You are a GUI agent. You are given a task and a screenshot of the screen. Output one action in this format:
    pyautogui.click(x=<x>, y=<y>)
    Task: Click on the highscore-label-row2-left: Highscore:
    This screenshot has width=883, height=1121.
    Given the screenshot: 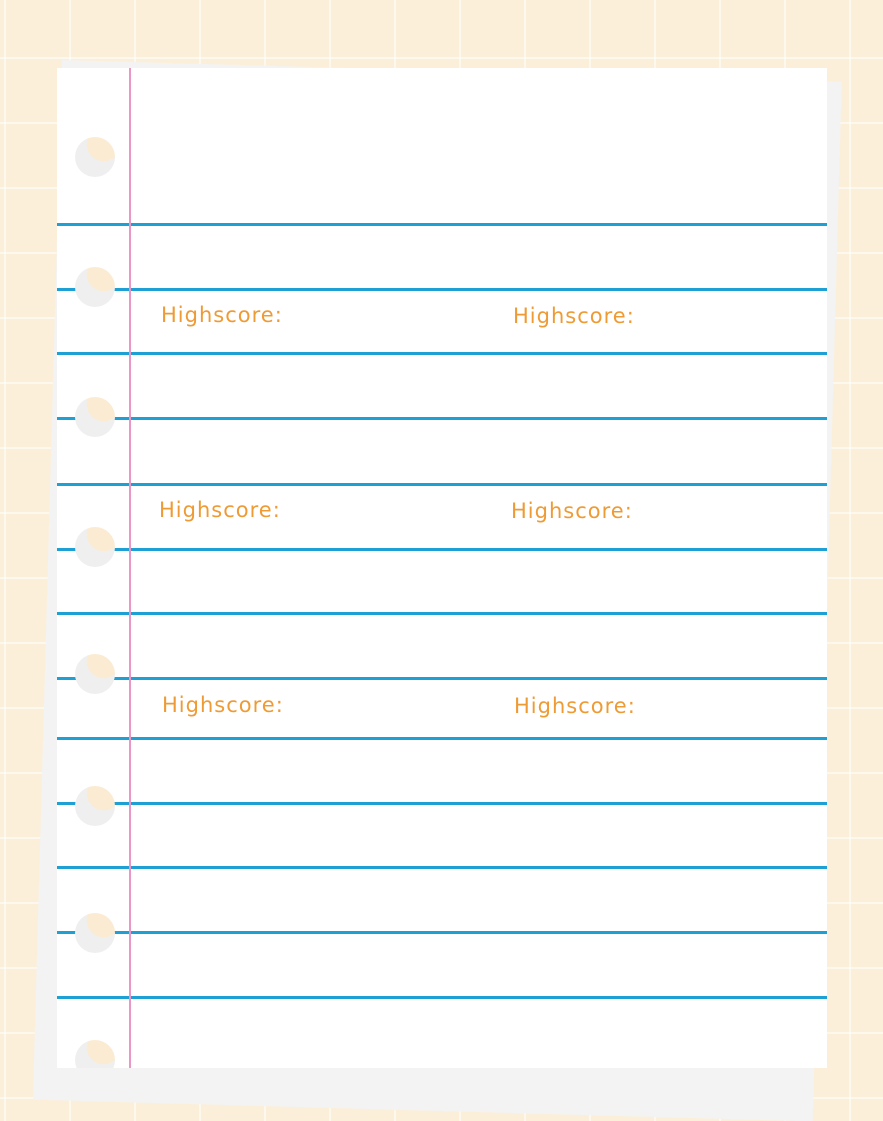 What is the action you would take?
    pyautogui.click(x=220, y=510)
    